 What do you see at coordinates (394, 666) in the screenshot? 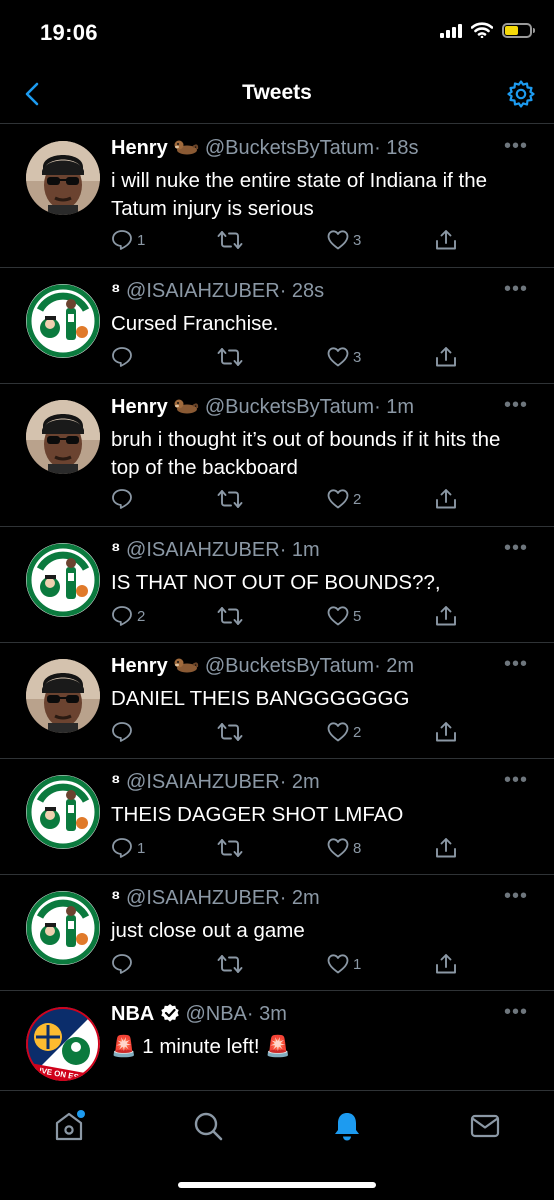
I see `tweet-timestamp: · 2m` at bounding box center [394, 666].